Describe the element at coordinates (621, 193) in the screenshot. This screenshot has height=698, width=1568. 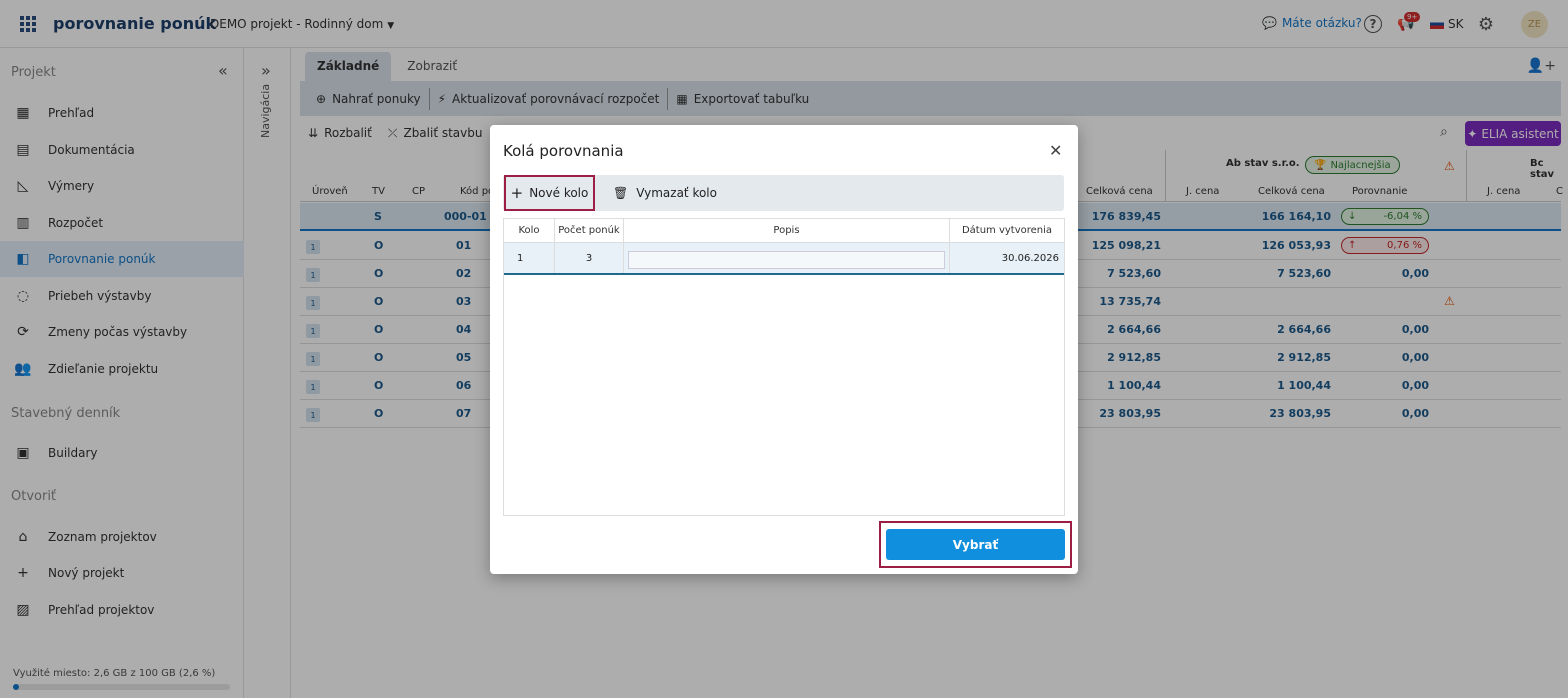
I see `trash-icon: 🗑` at that location.